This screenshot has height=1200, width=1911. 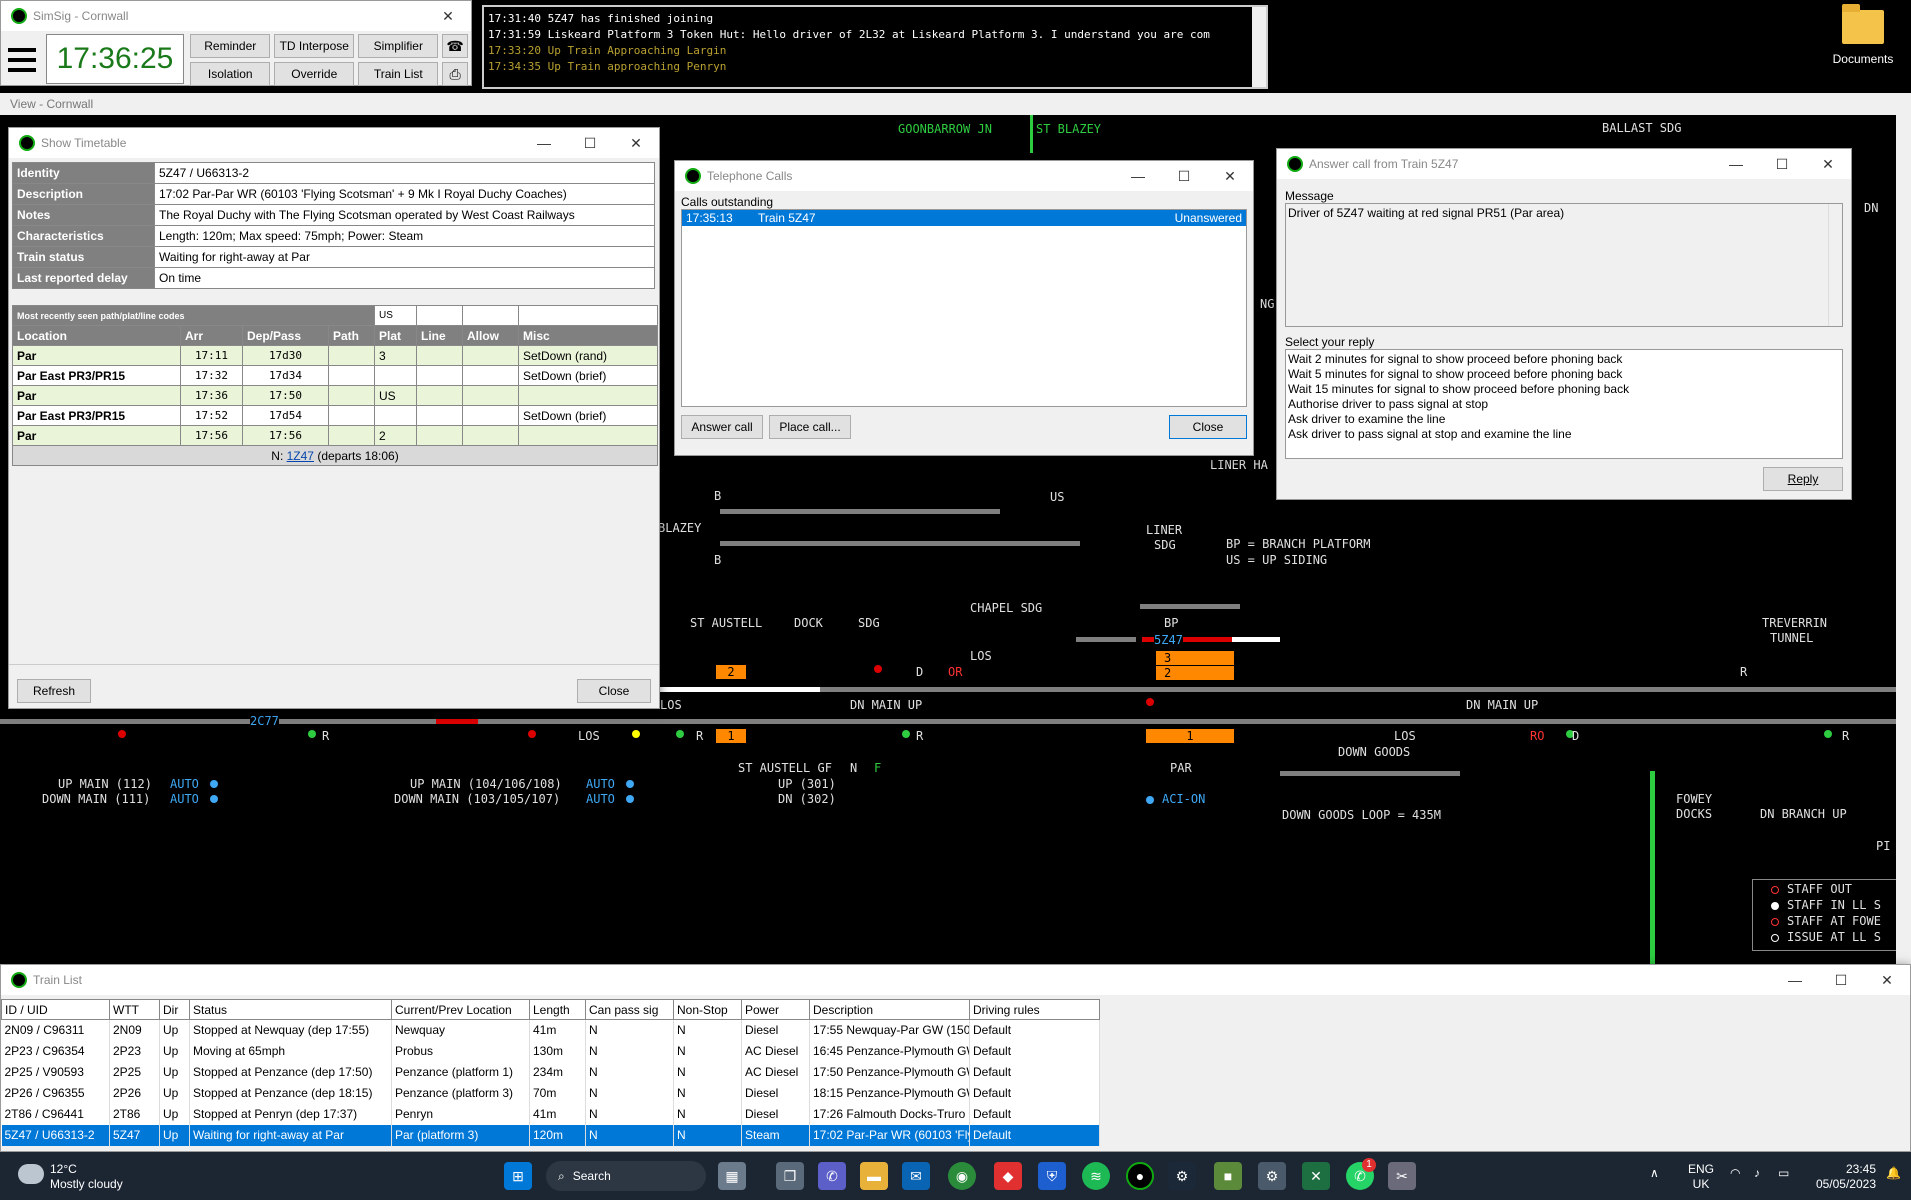 What do you see at coordinates (1701, 1169) in the screenshot?
I see `language-eng: ENG` at bounding box center [1701, 1169].